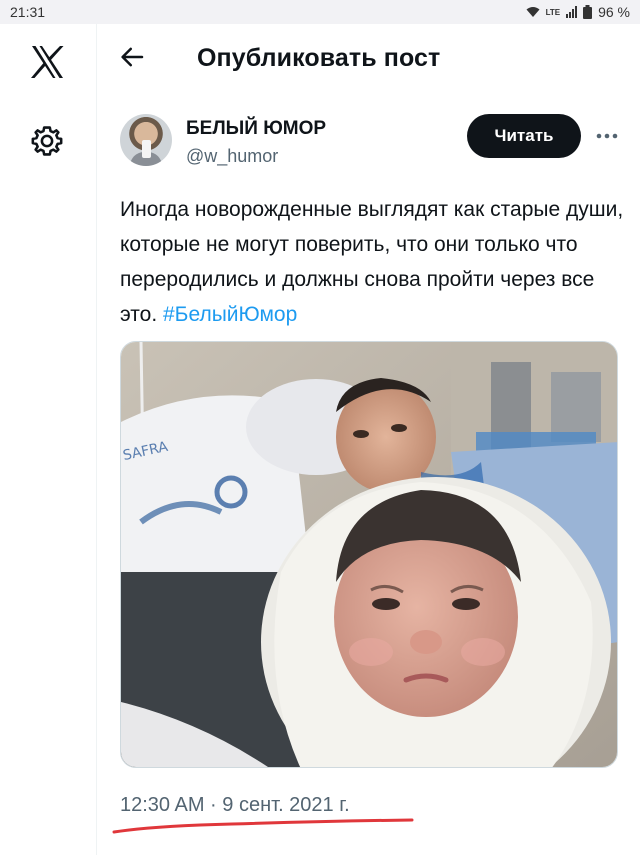 Image resolution: width=640 pixels, height=855 pixels. I want to click on hashtag-link: #БелыйЮмор, so click(230, 314).